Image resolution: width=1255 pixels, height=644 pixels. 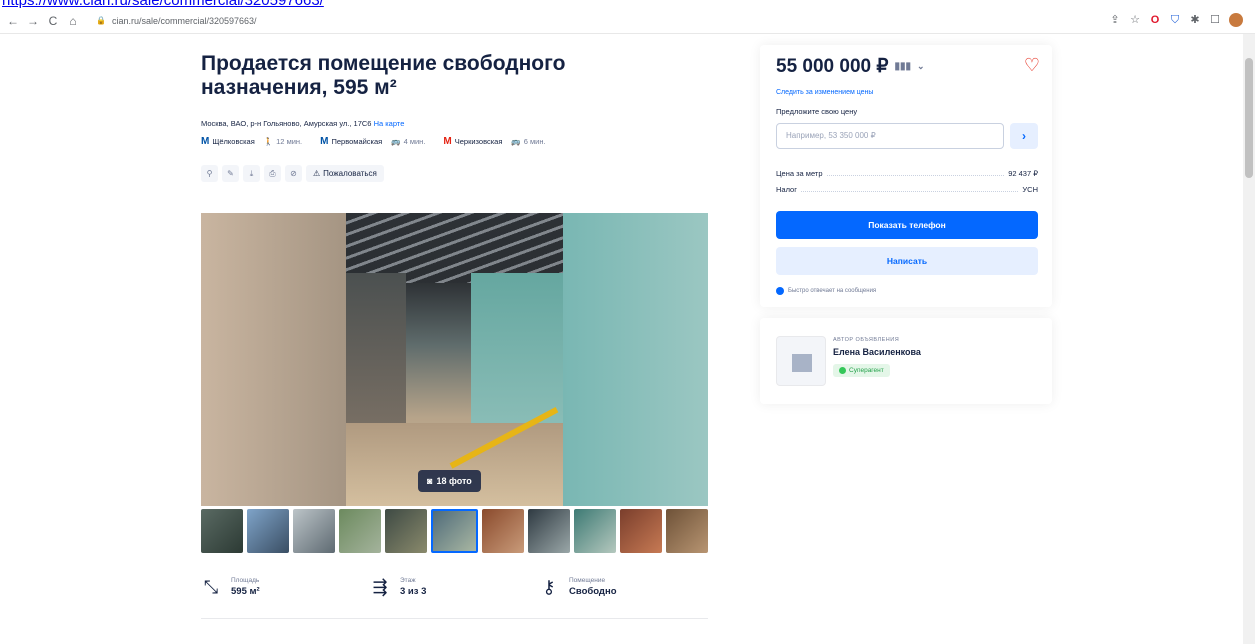 I want to click on camera-icon: ◙, so click(x=430, y=481).